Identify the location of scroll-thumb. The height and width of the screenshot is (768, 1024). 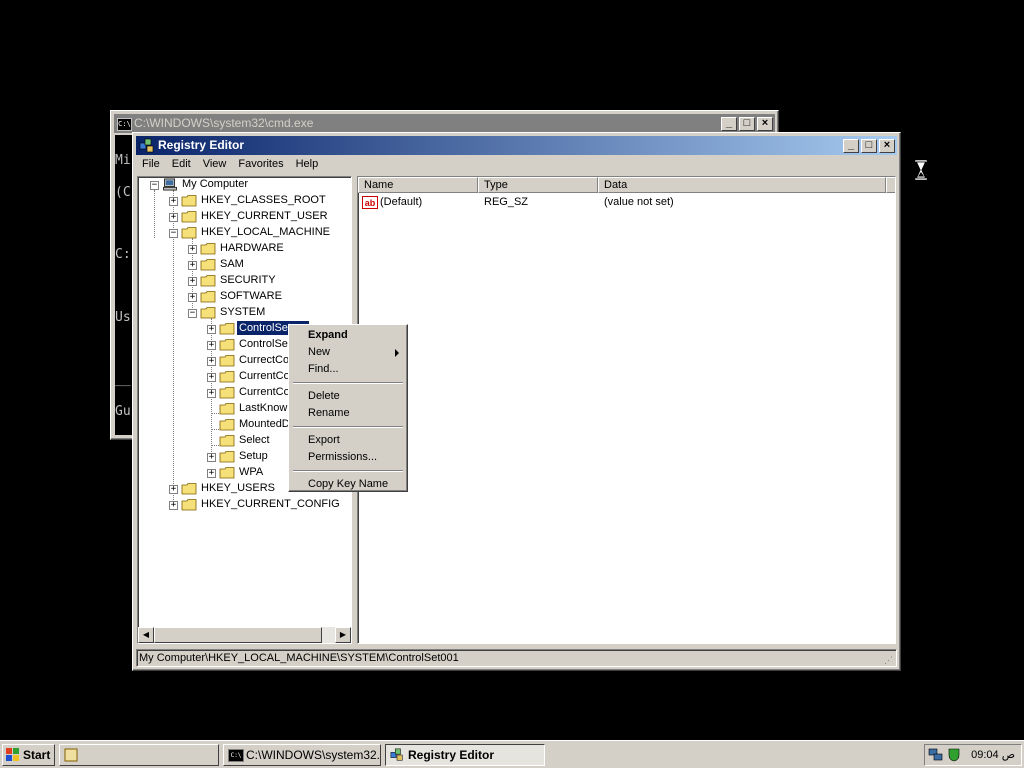
(238, 635).